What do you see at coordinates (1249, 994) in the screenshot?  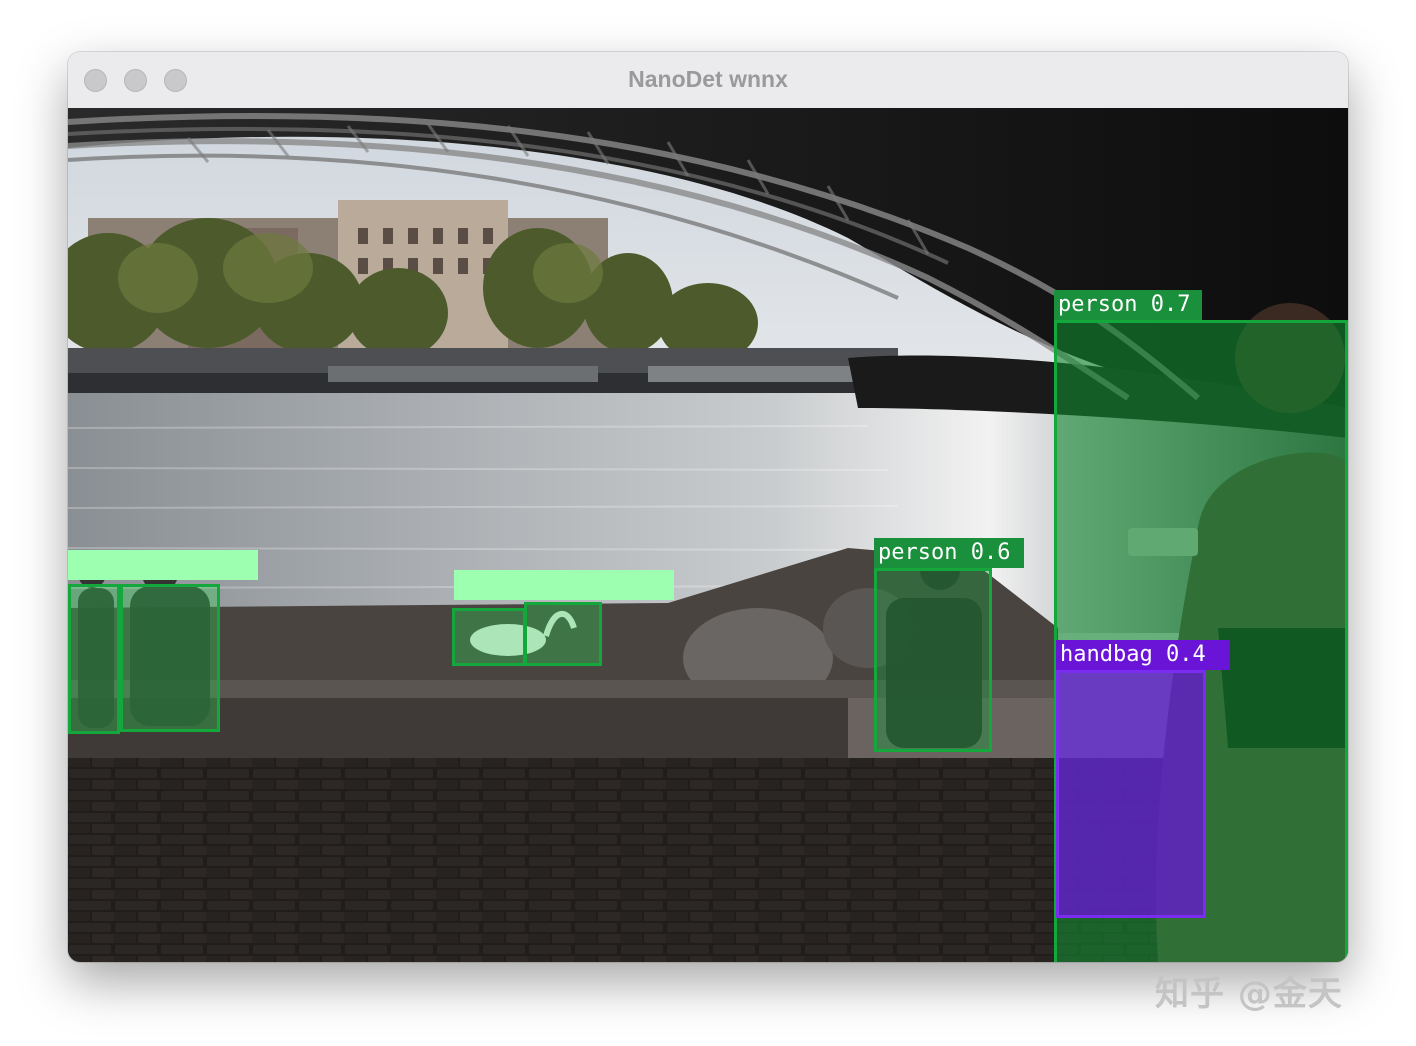 I see `watermark-text: 知乎 @金天` at bounding box center [1249, 994].